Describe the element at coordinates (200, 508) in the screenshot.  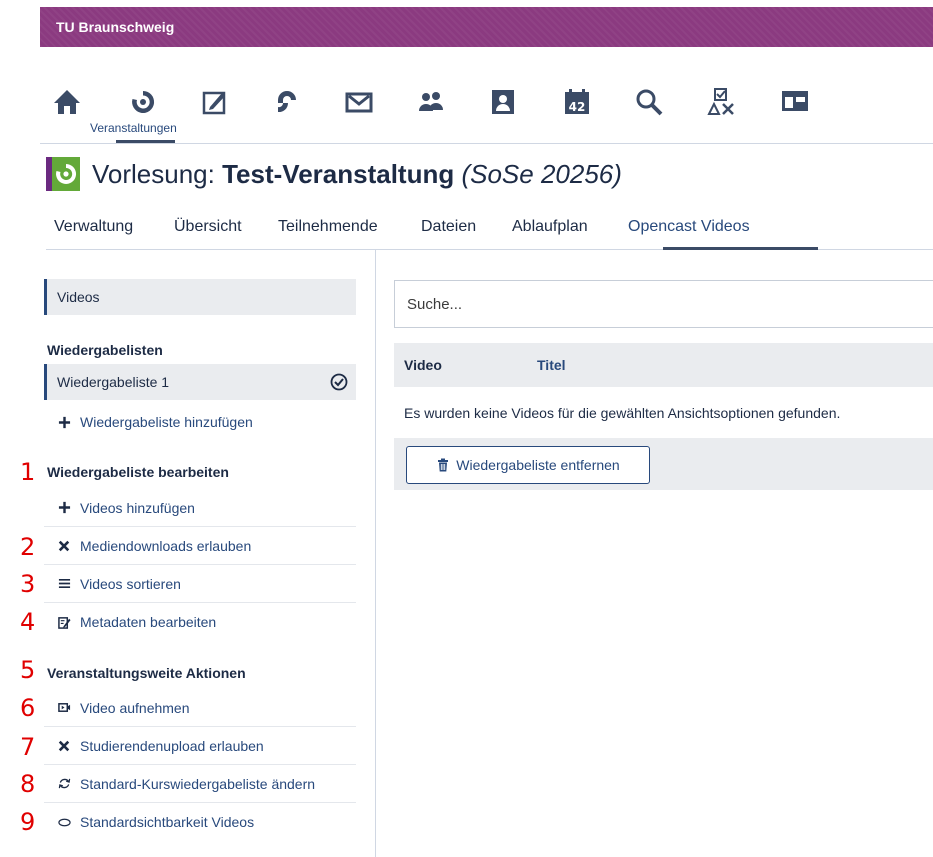
I see `add-videos-link: Videos hinzufügen` at that location.